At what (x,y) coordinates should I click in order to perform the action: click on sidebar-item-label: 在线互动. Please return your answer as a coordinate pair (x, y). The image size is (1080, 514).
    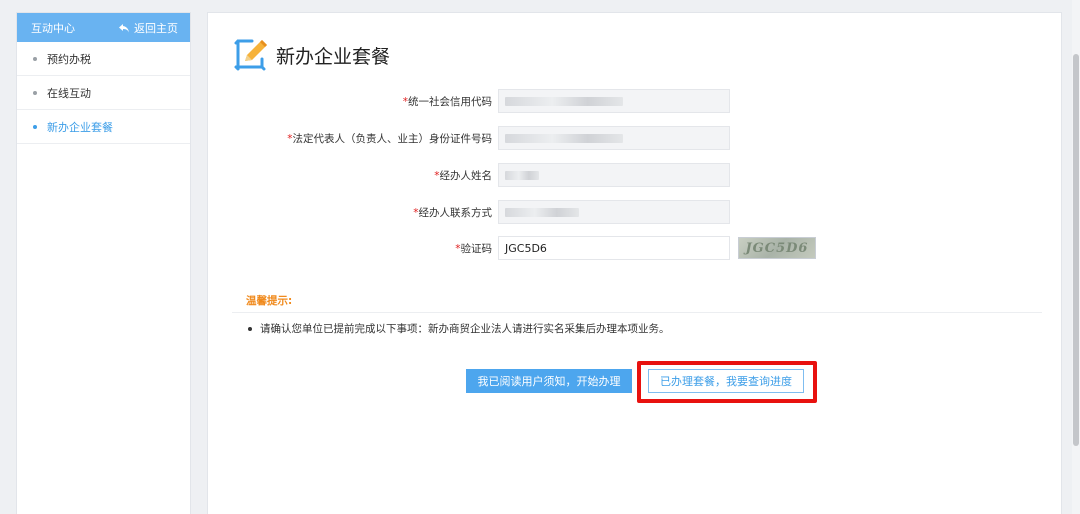
    Looking at the image, I should click on (69, 93).